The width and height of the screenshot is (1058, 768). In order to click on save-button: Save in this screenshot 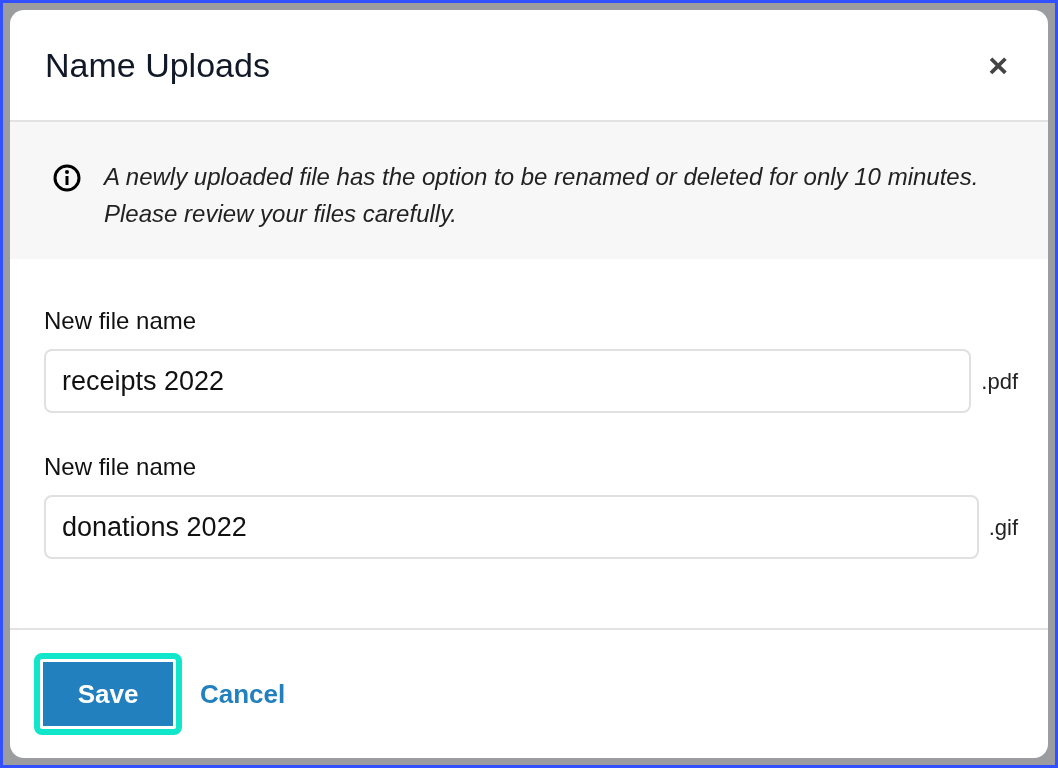, I will do `click(108, 694)`.